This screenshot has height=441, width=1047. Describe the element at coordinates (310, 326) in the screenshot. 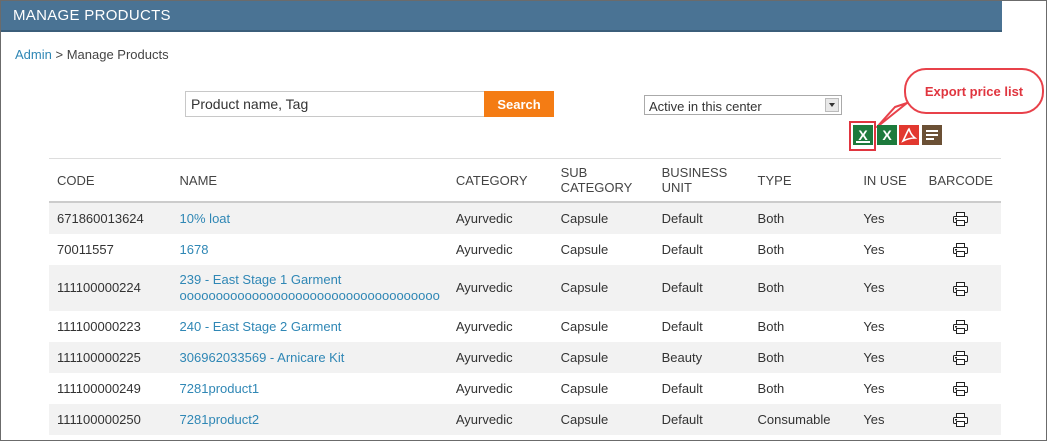

I see `product-name-link: 240 - East Stage 2 Garment` at that location.